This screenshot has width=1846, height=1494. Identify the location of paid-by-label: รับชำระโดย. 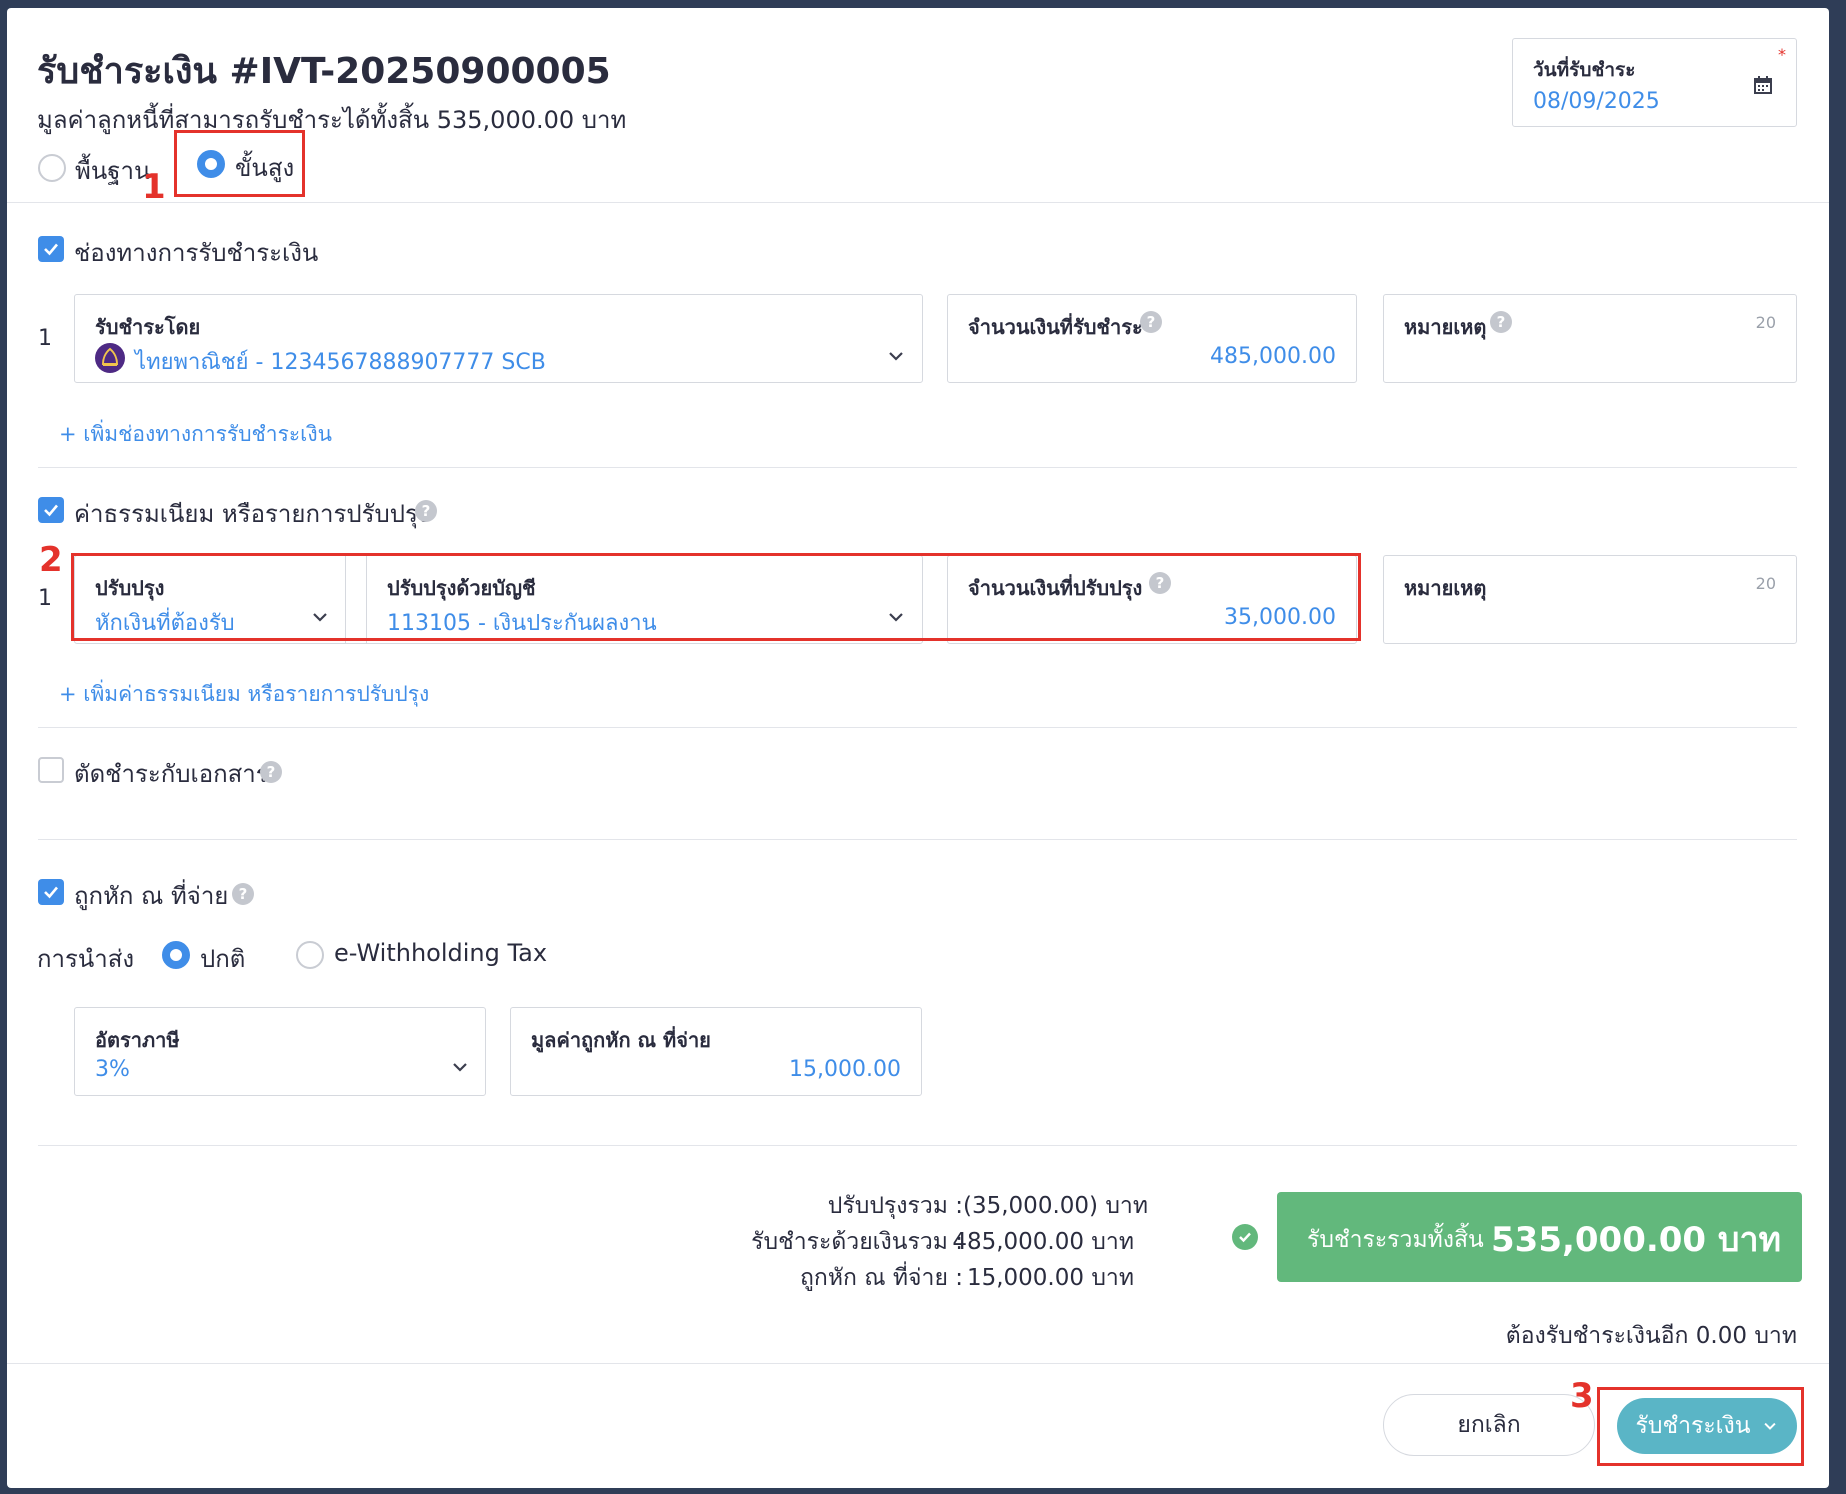
(148, 327).